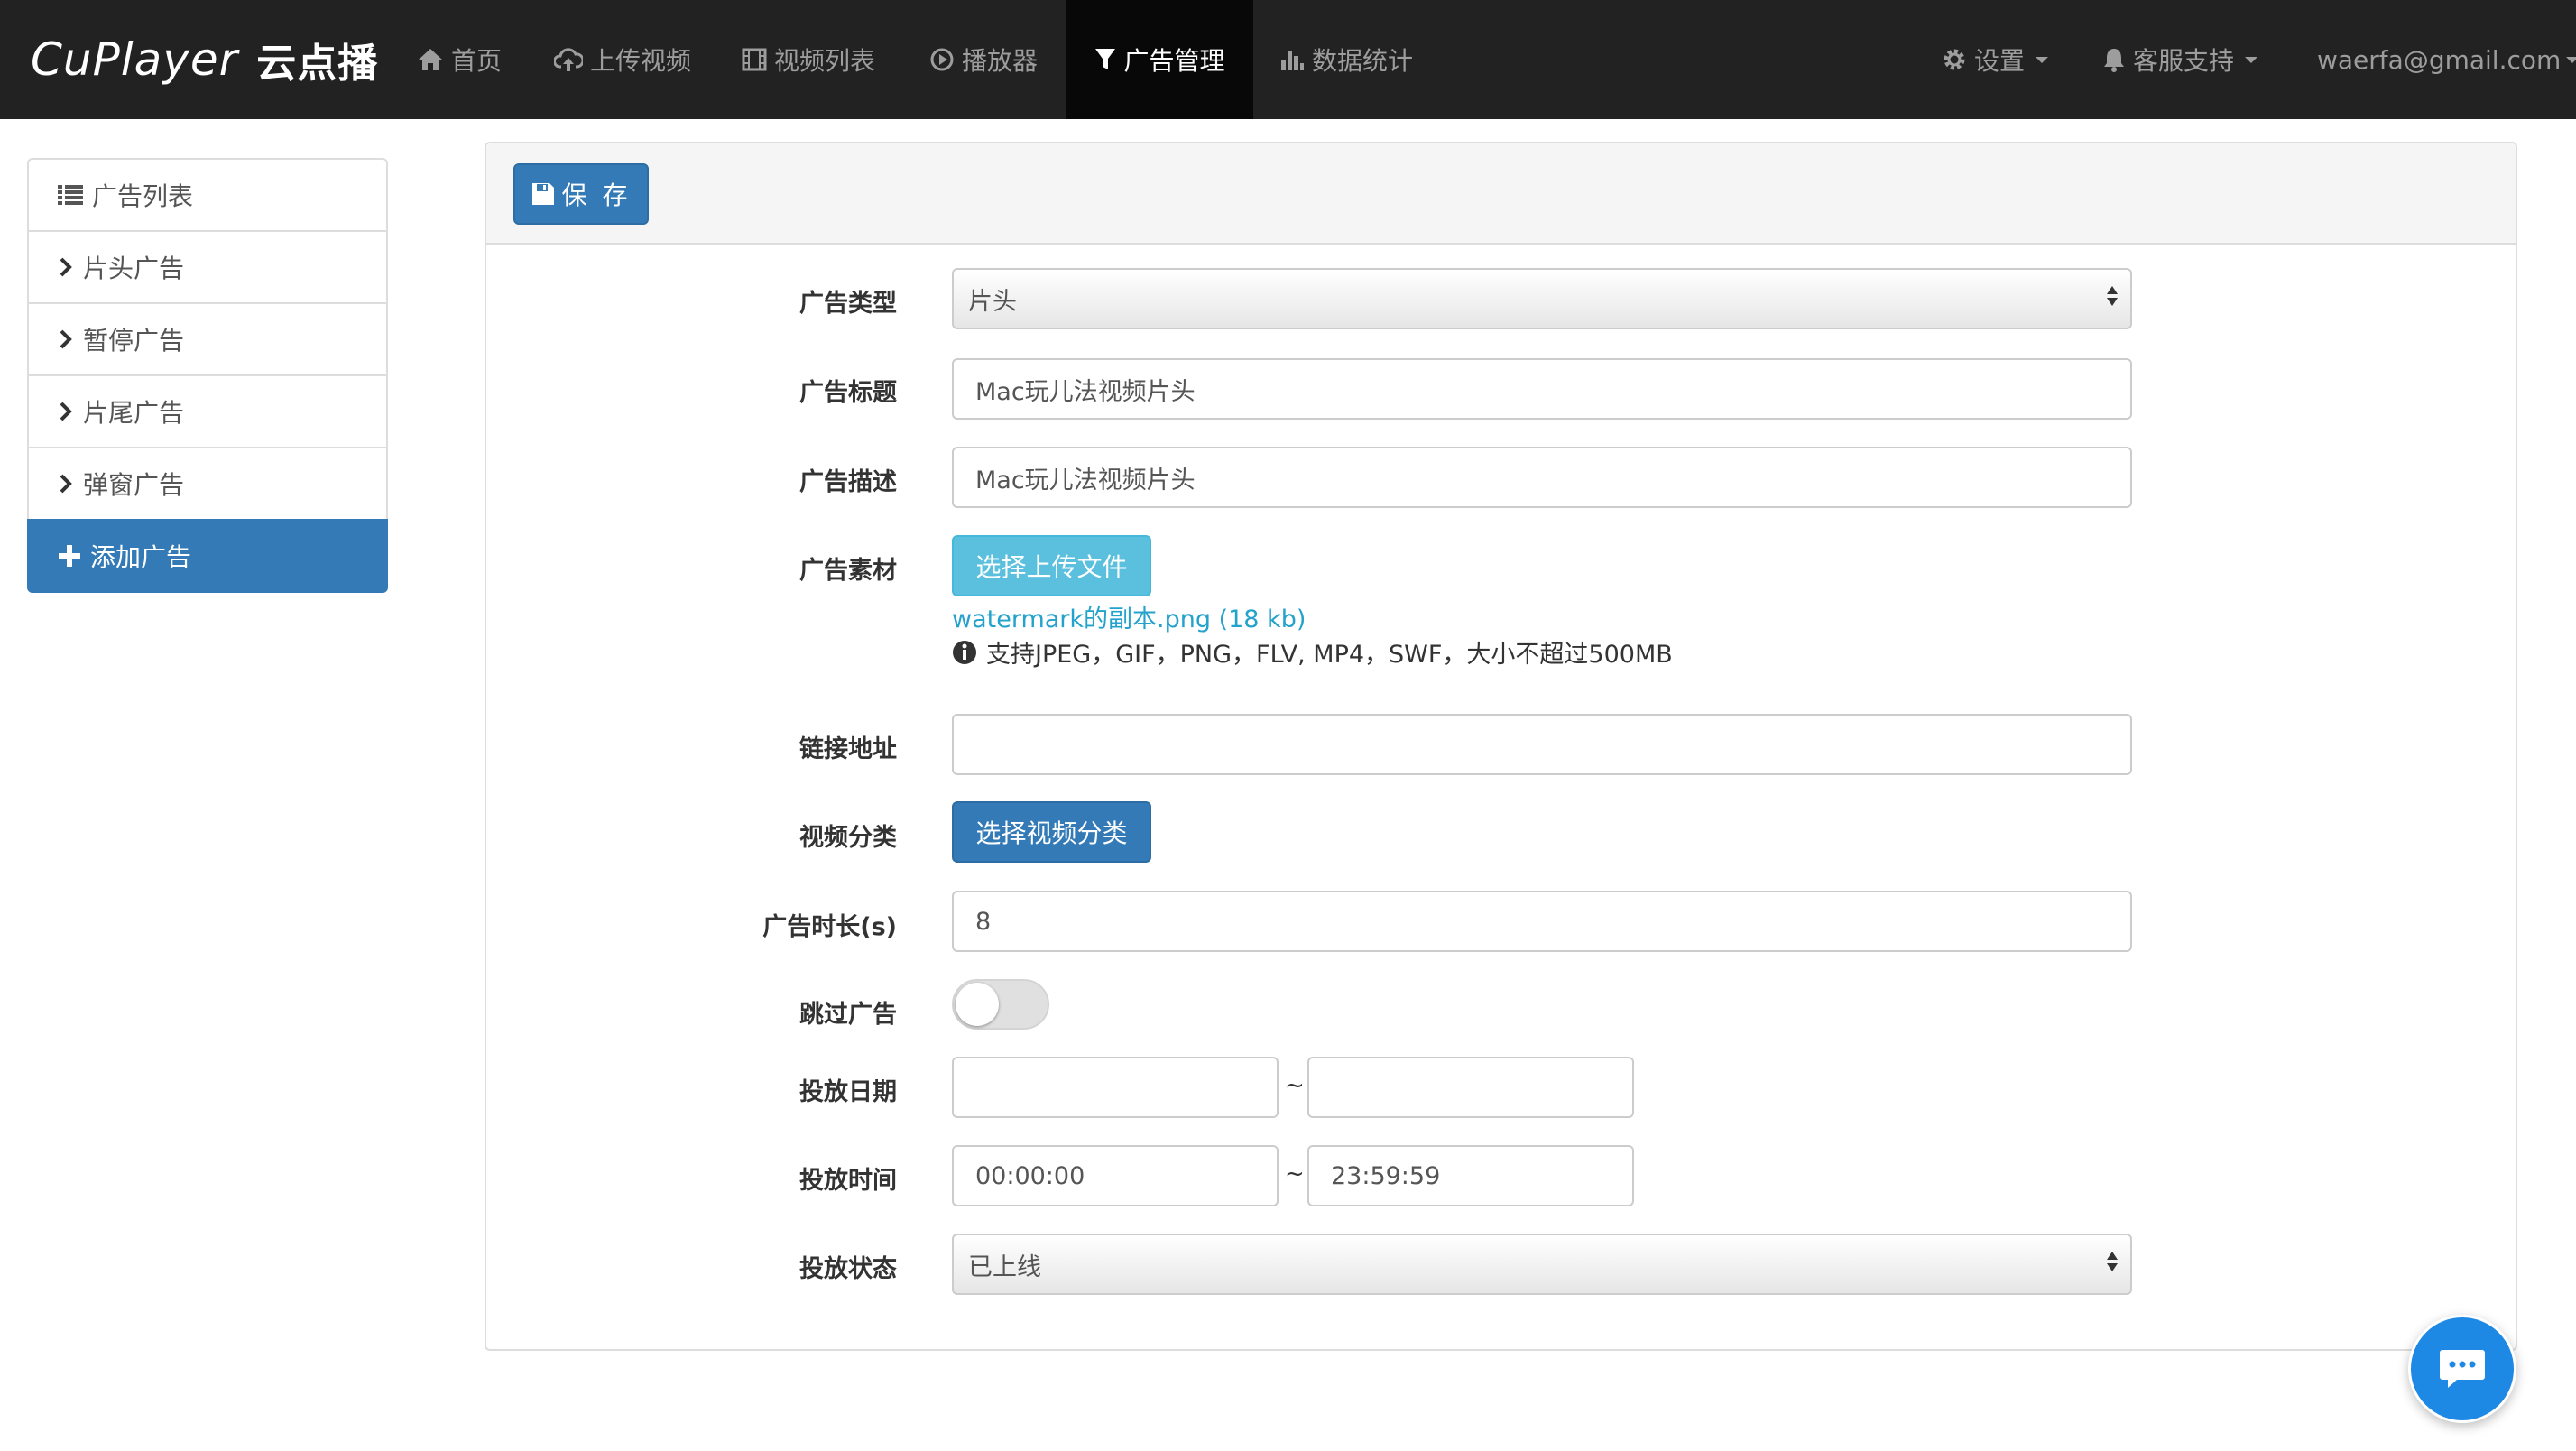 The height and width of the screenshot is (1451, 2576). Describe the element at coordinates (1329, 655) in the screenshot. I see `material-help-label: 支持JPEG，GIF，PNG，FLV, MP4，SWF，大小不超过500MB` at that location.